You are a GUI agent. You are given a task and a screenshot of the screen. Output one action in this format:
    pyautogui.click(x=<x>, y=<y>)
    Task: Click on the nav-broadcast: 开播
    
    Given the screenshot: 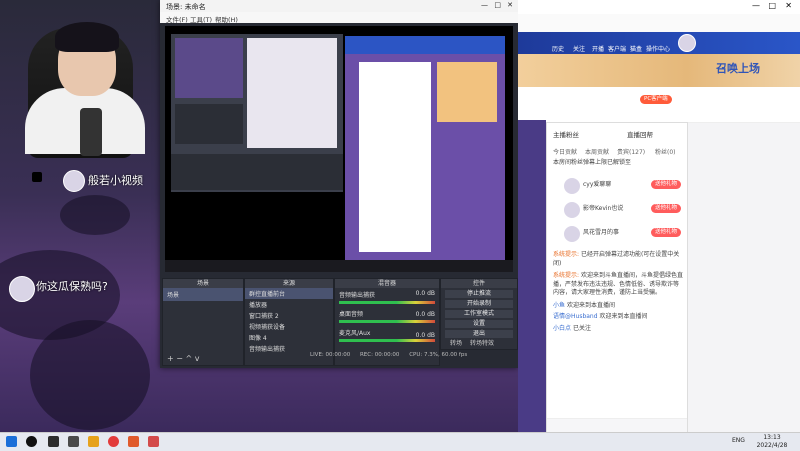 What is the action you would take?
    pyautogui.click(x=598, y=48)
    